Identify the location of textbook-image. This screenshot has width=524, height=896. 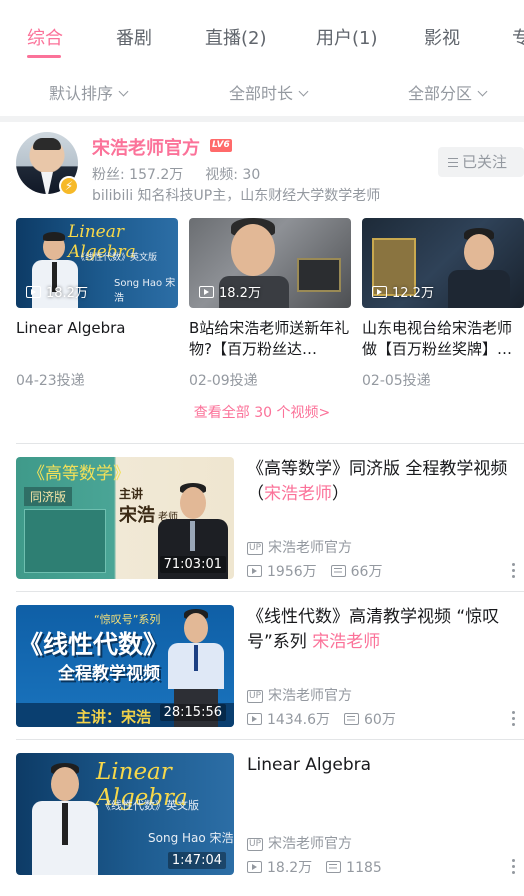
(65, 541).